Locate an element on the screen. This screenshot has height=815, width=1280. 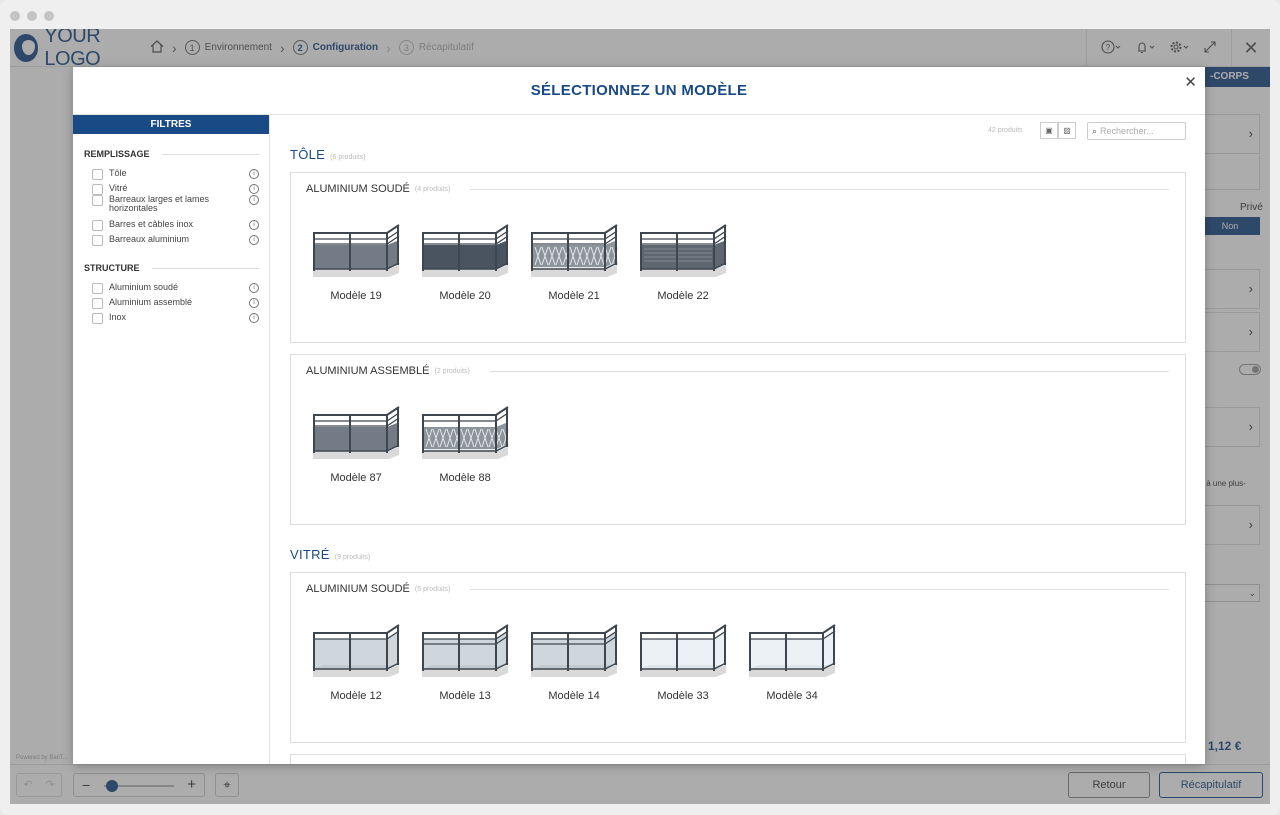
filter-option: Aluminium assemblé i is located at coordinates (175, 303).